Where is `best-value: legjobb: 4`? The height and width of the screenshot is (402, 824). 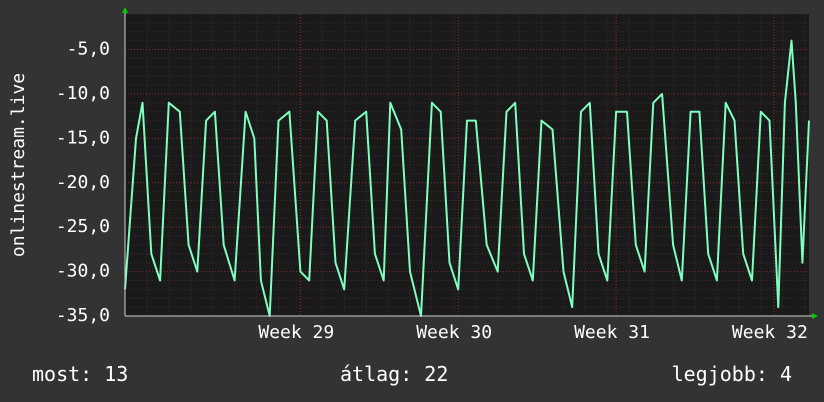 best-value: legjobb: 4 is located at coordinates (731, 374).